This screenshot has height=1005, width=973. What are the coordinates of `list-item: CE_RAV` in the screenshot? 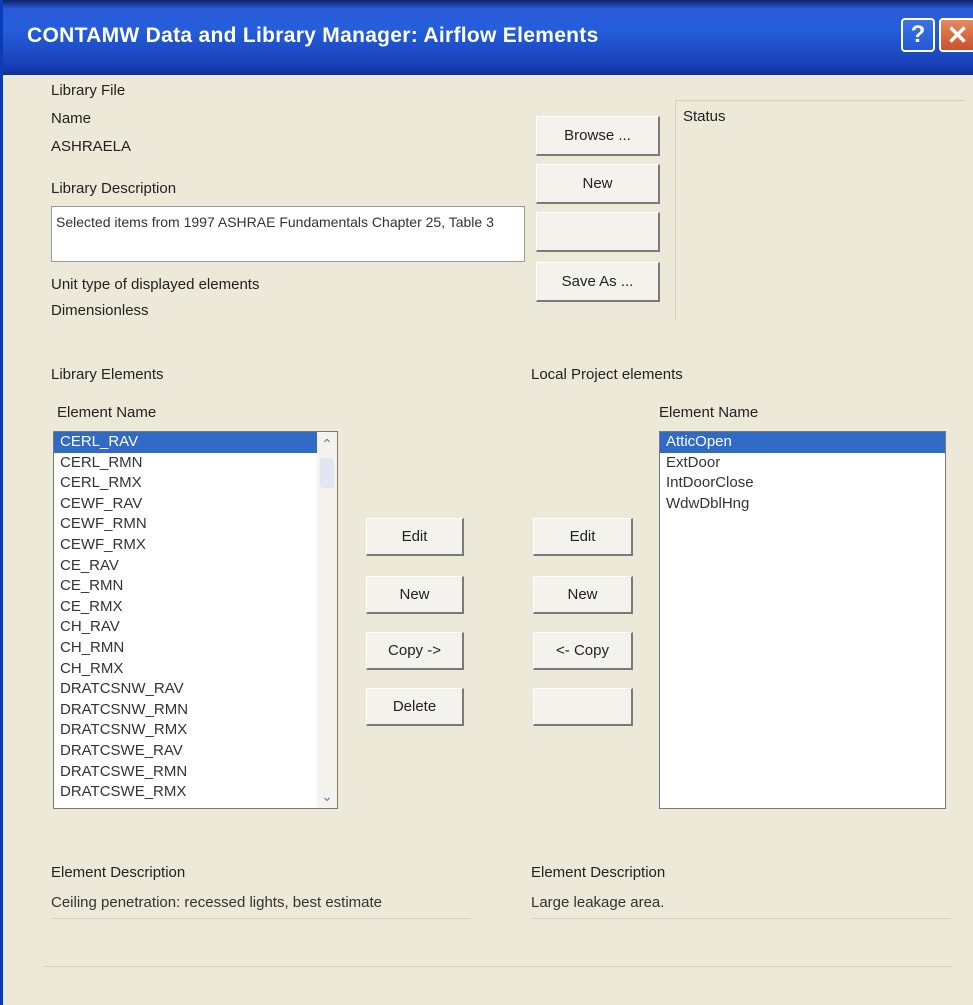 It's located at (185, 566).